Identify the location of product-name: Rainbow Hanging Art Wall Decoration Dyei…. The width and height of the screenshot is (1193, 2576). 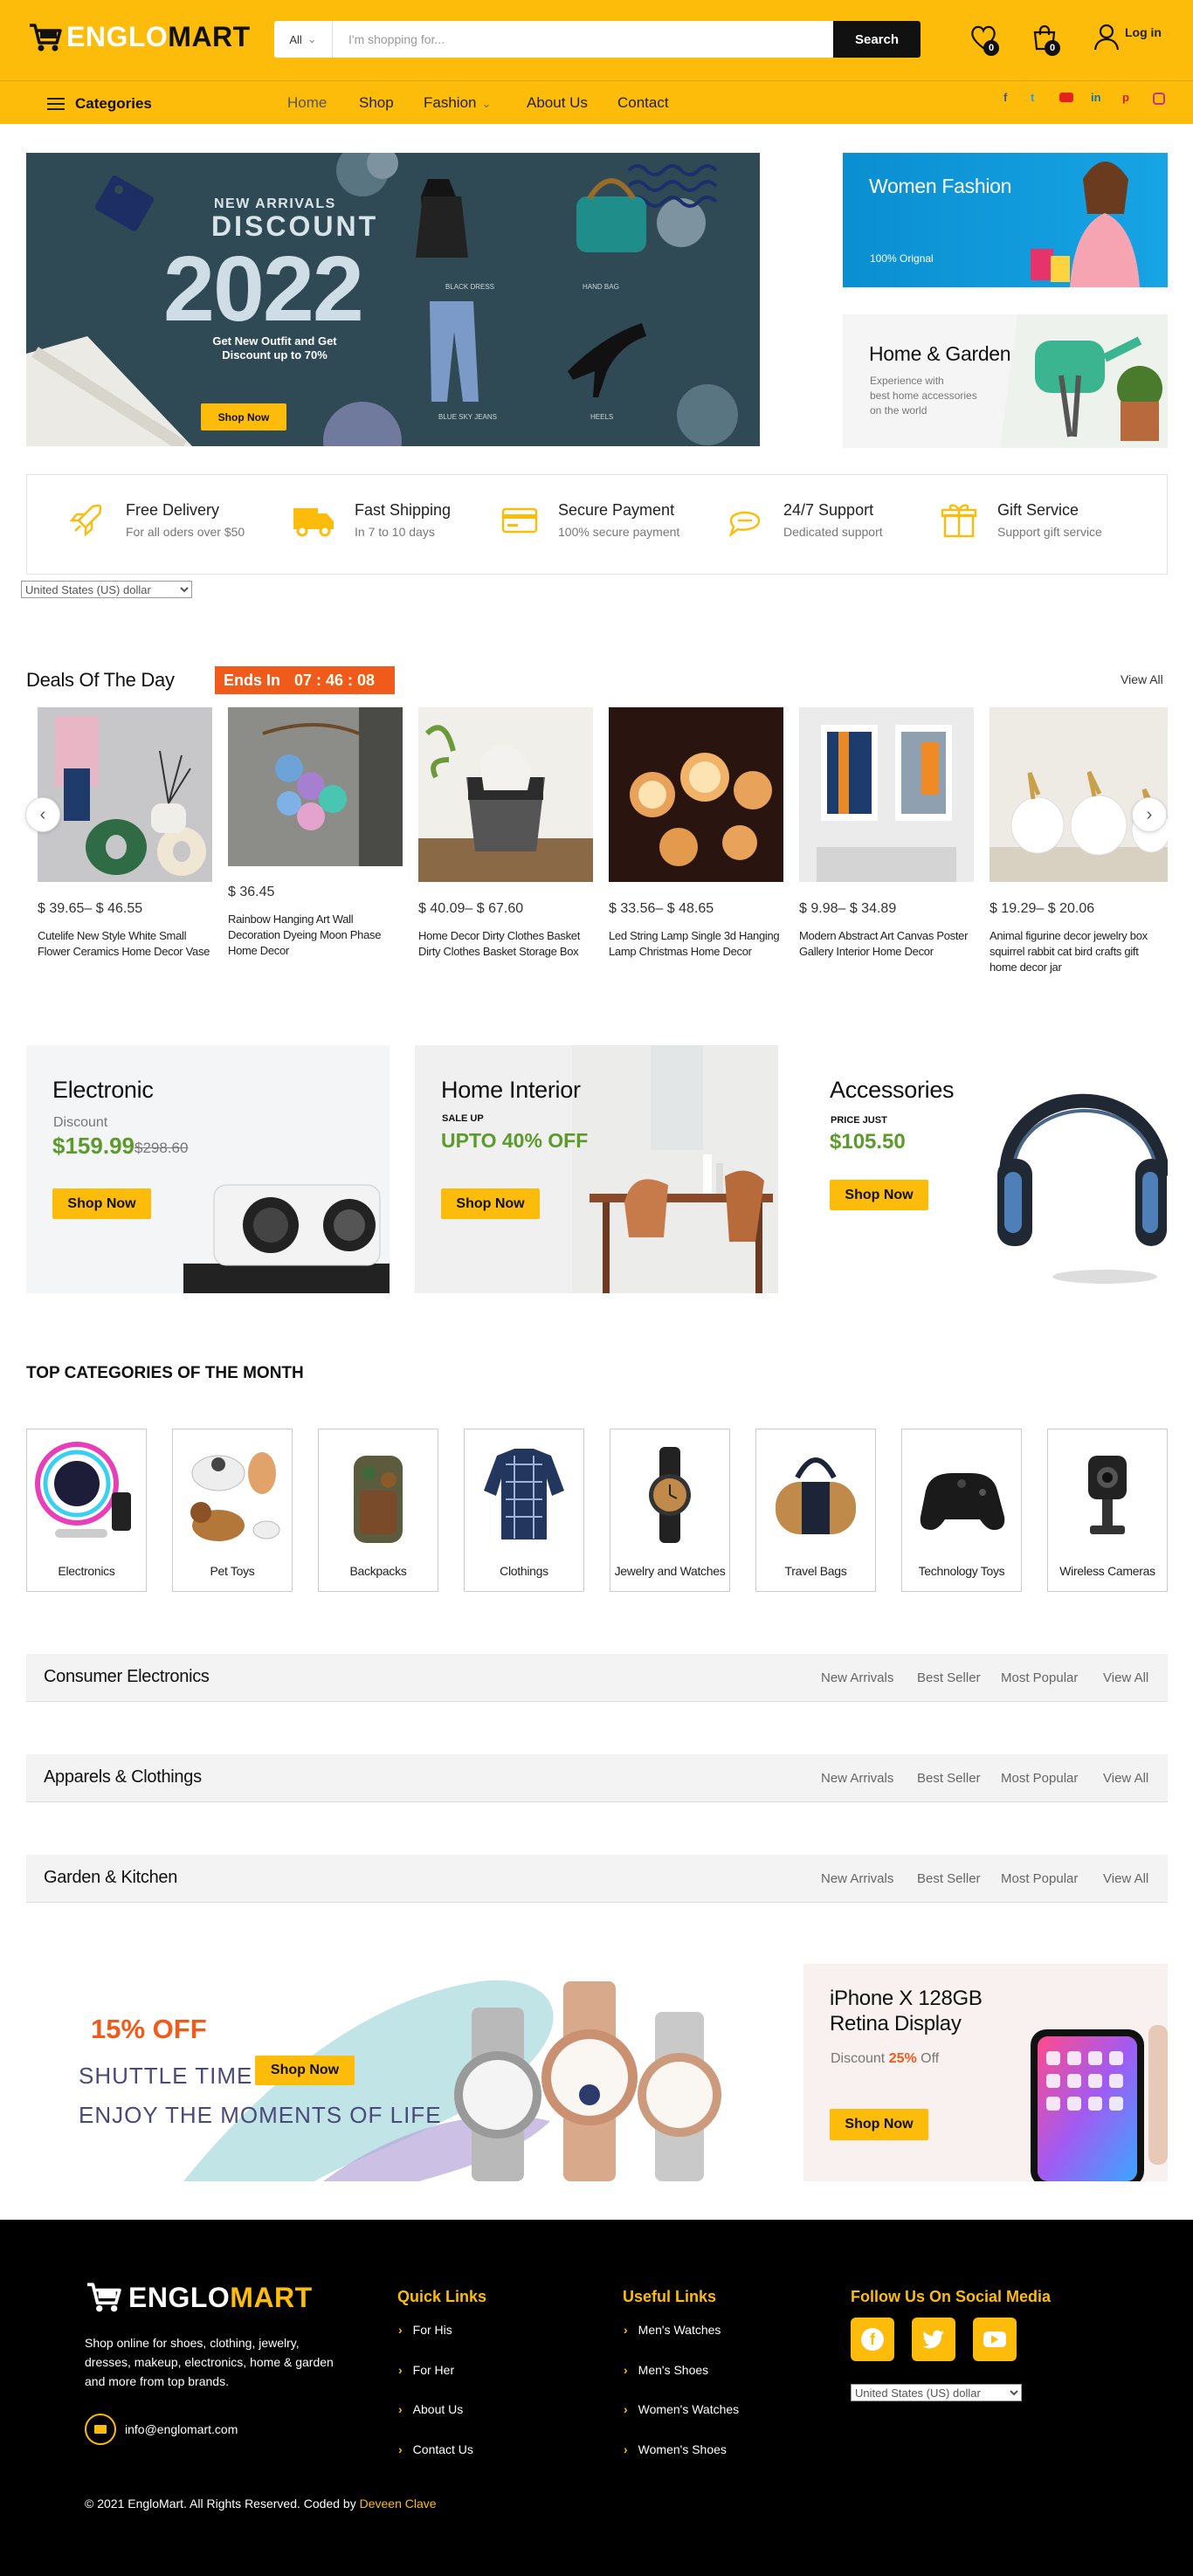
(317, 935).